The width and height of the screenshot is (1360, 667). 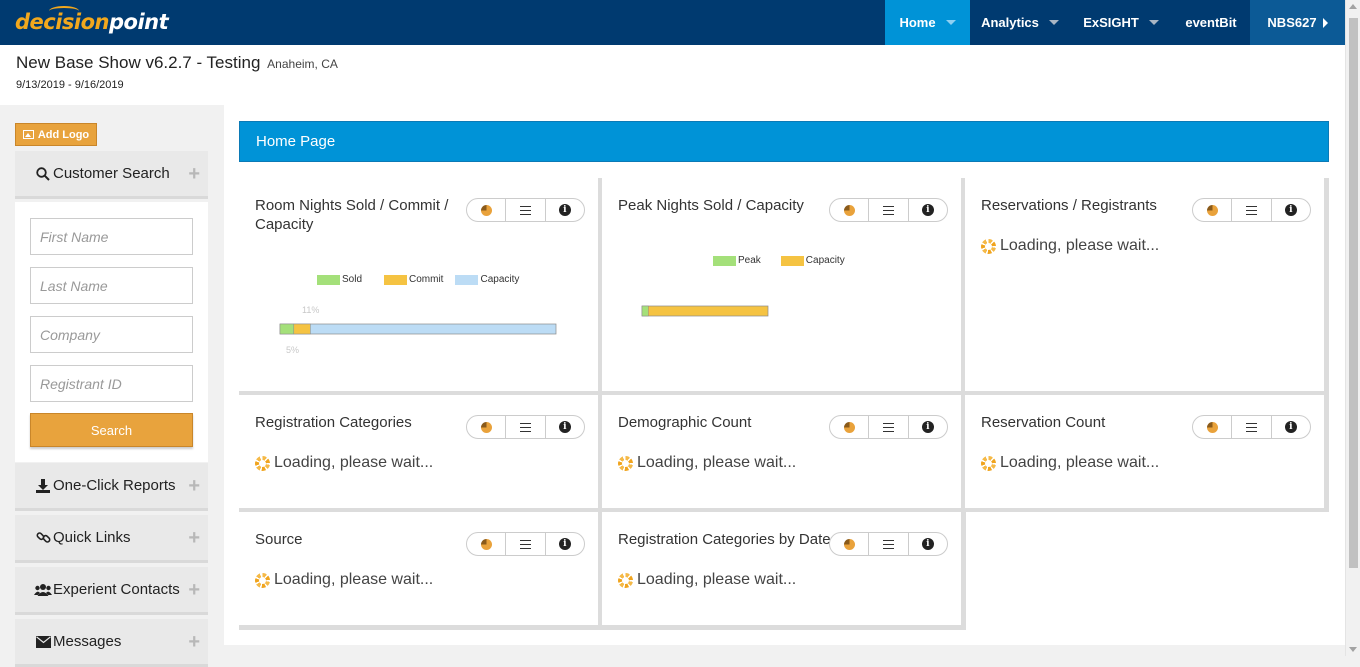 I want to click on vertical-scrollbar, so click(x=1352, y=328).